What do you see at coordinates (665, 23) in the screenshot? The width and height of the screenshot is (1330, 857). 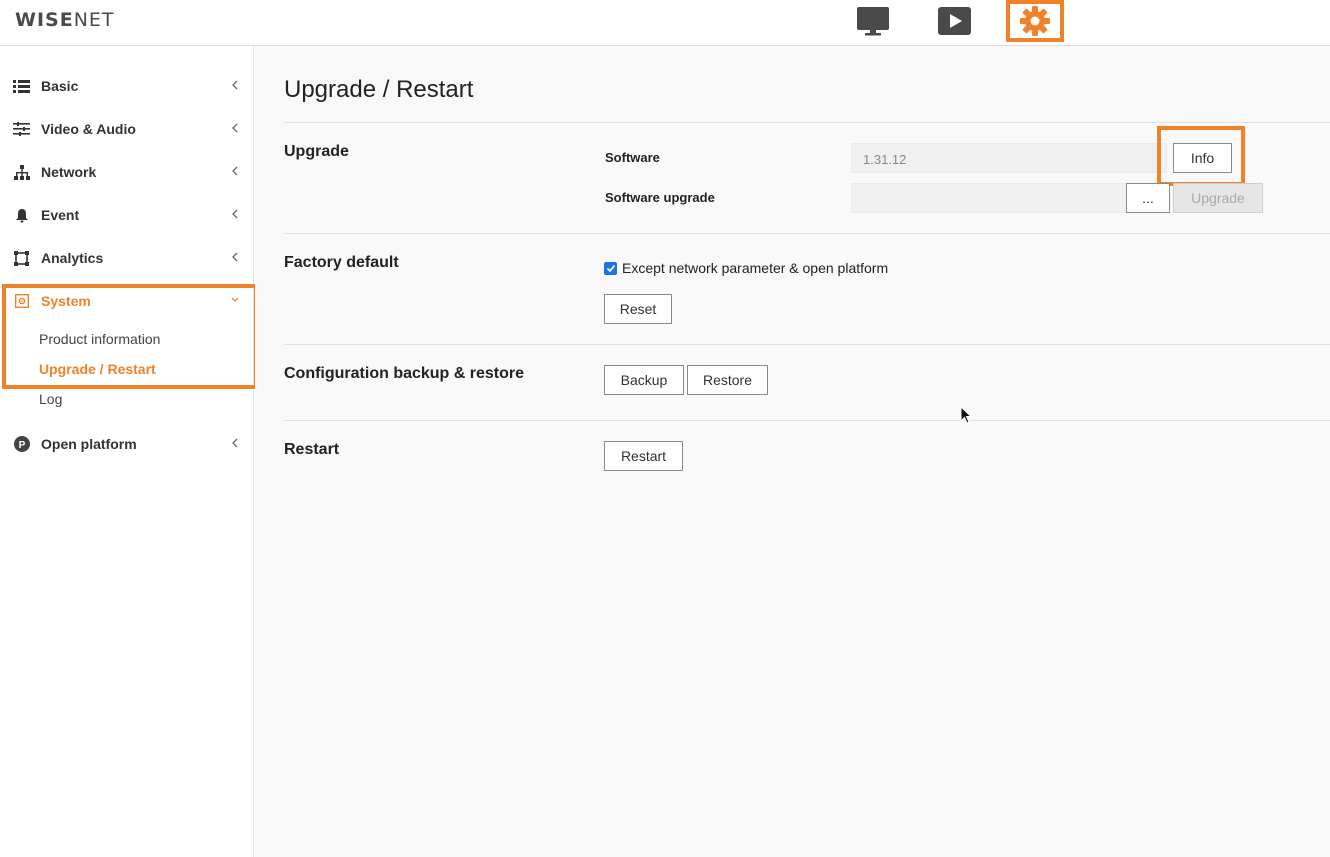 I see `top-header: WISENET` at bounding box center [665, 23].